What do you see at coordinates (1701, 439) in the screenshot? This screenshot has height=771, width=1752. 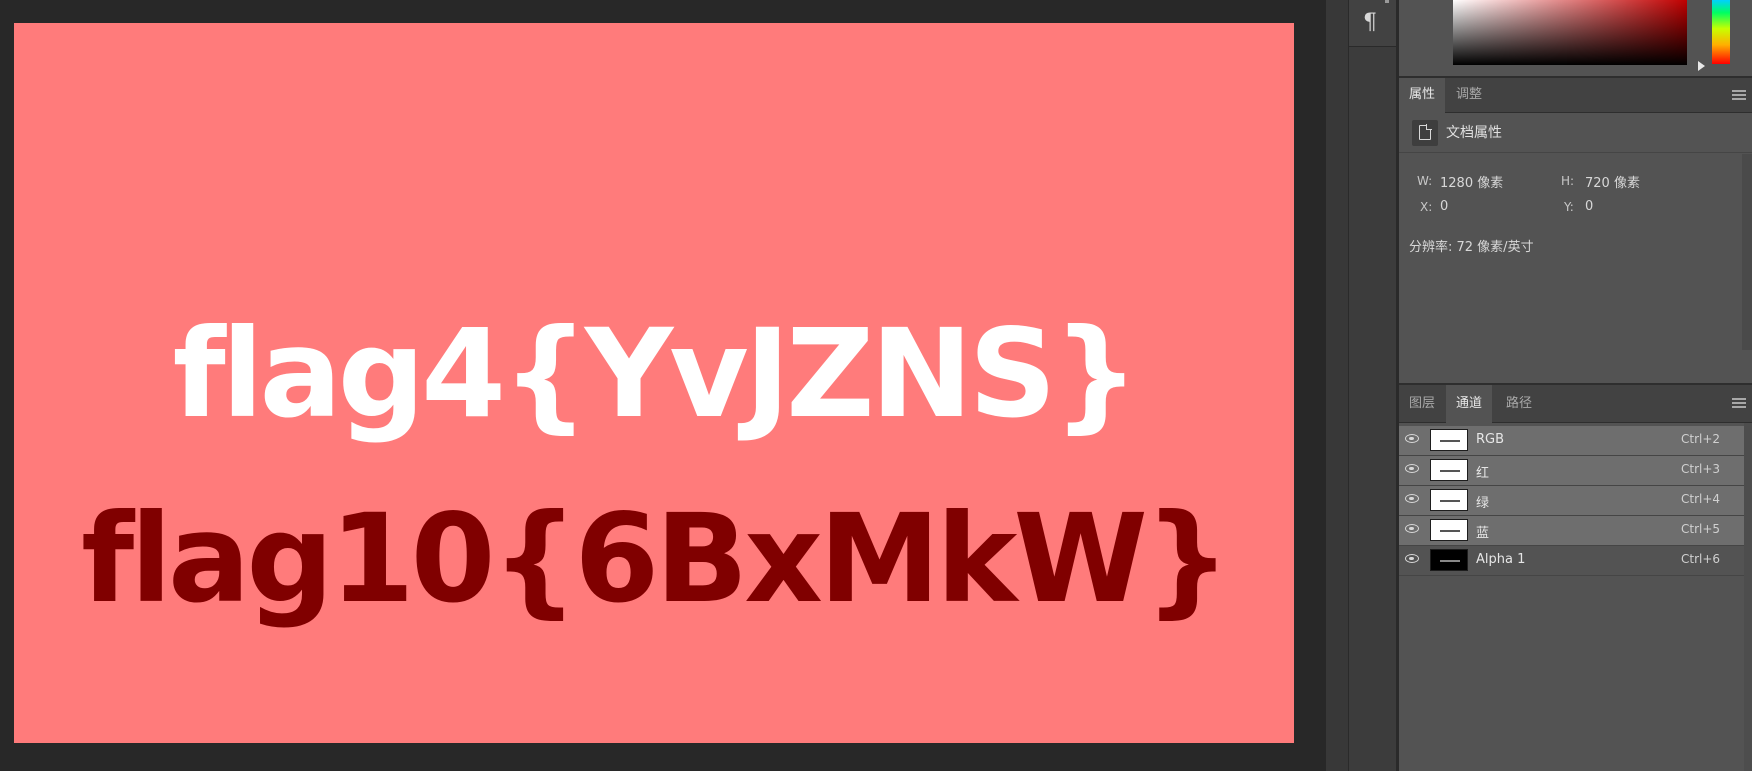 I see `channel-shortcut: Ctrl+2` at bounding box center [1701, 439].